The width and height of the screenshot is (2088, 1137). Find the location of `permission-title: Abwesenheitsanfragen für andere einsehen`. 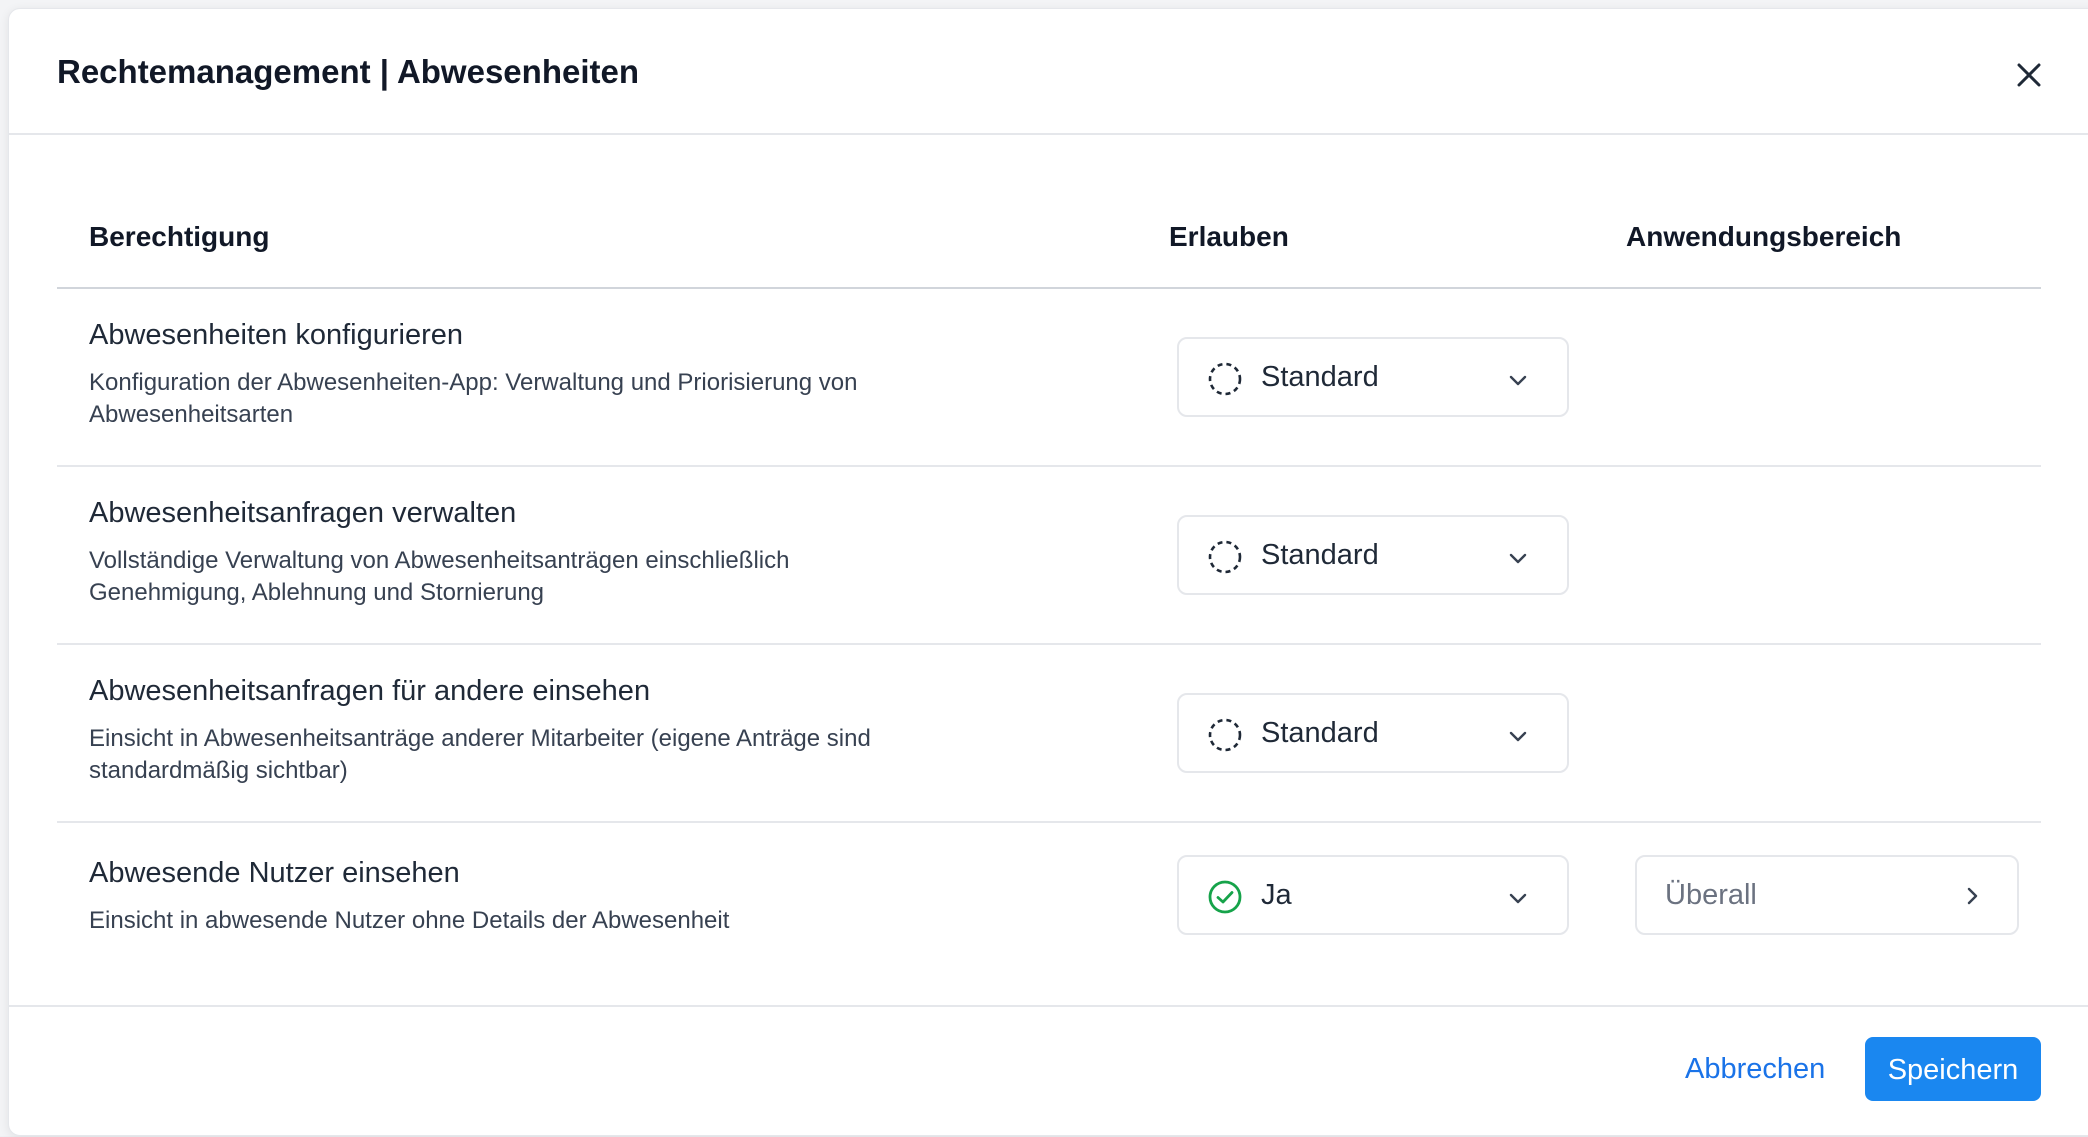

permission-title: Abwesenheitsanfragen für andere einsehen is located at coordinates (370, 691).